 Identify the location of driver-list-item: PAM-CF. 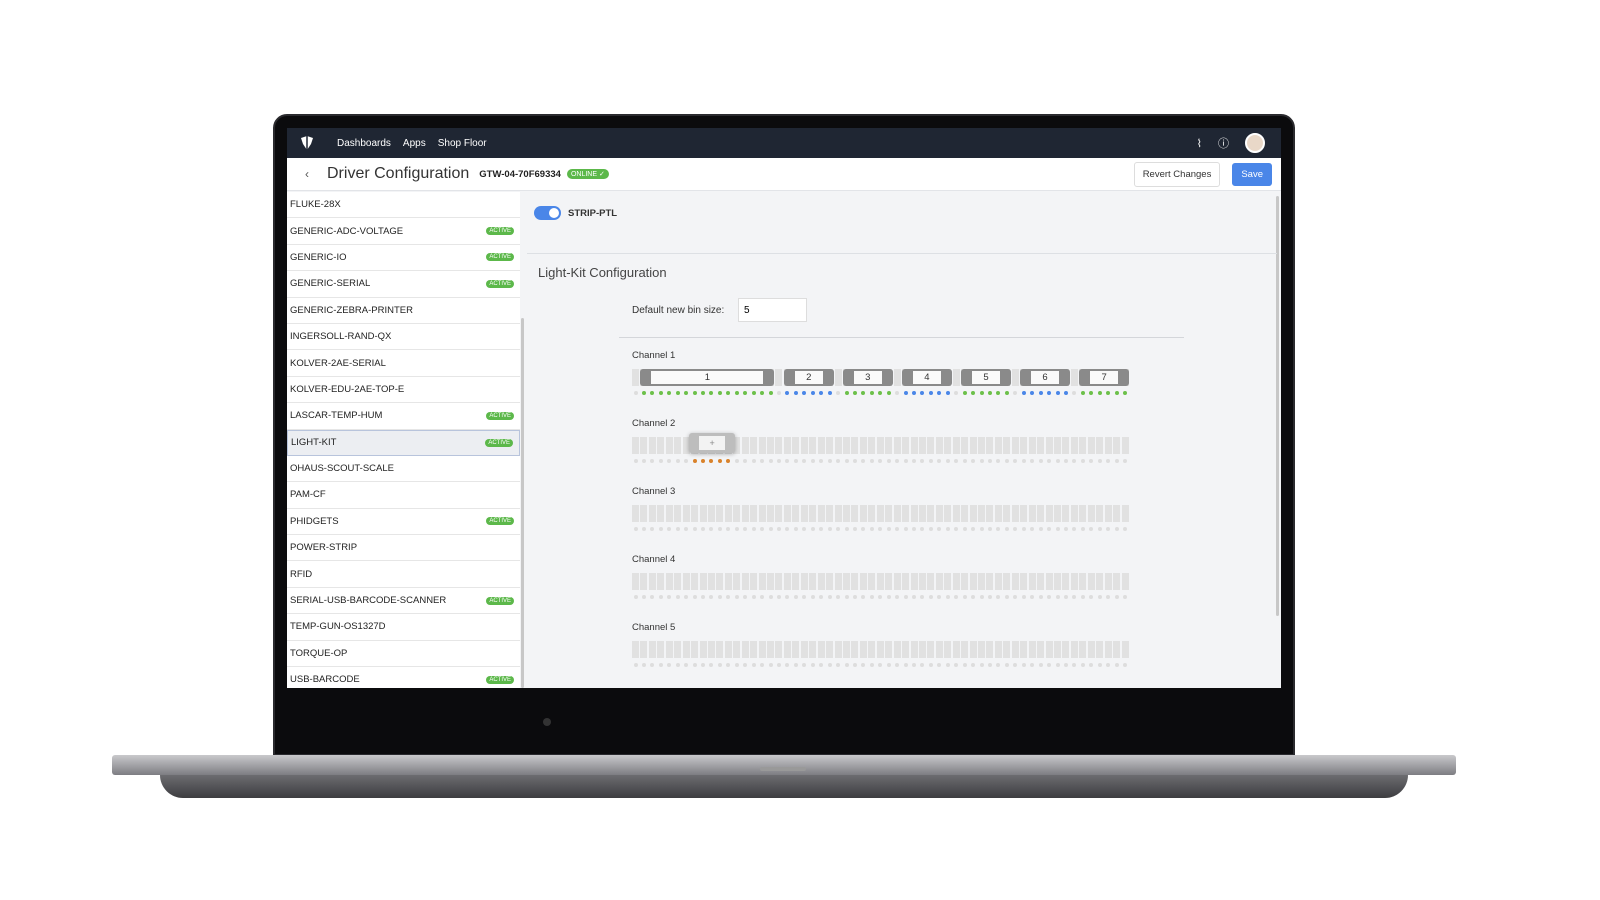
(403, 495).